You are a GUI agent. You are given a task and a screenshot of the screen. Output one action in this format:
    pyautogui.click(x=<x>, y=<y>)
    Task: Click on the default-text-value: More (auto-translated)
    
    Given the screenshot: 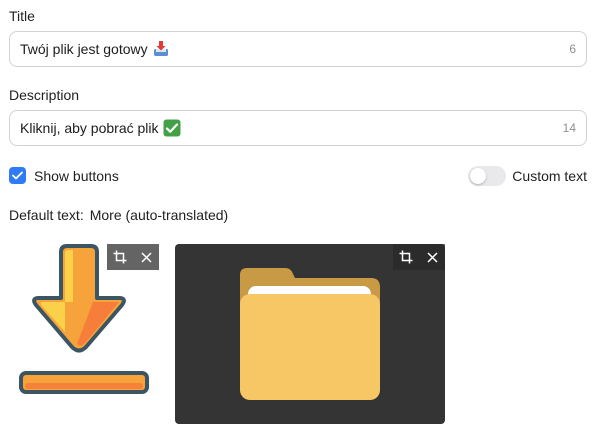 What is the action you would take?
    pyautogui.click(x=159, y=215)
    